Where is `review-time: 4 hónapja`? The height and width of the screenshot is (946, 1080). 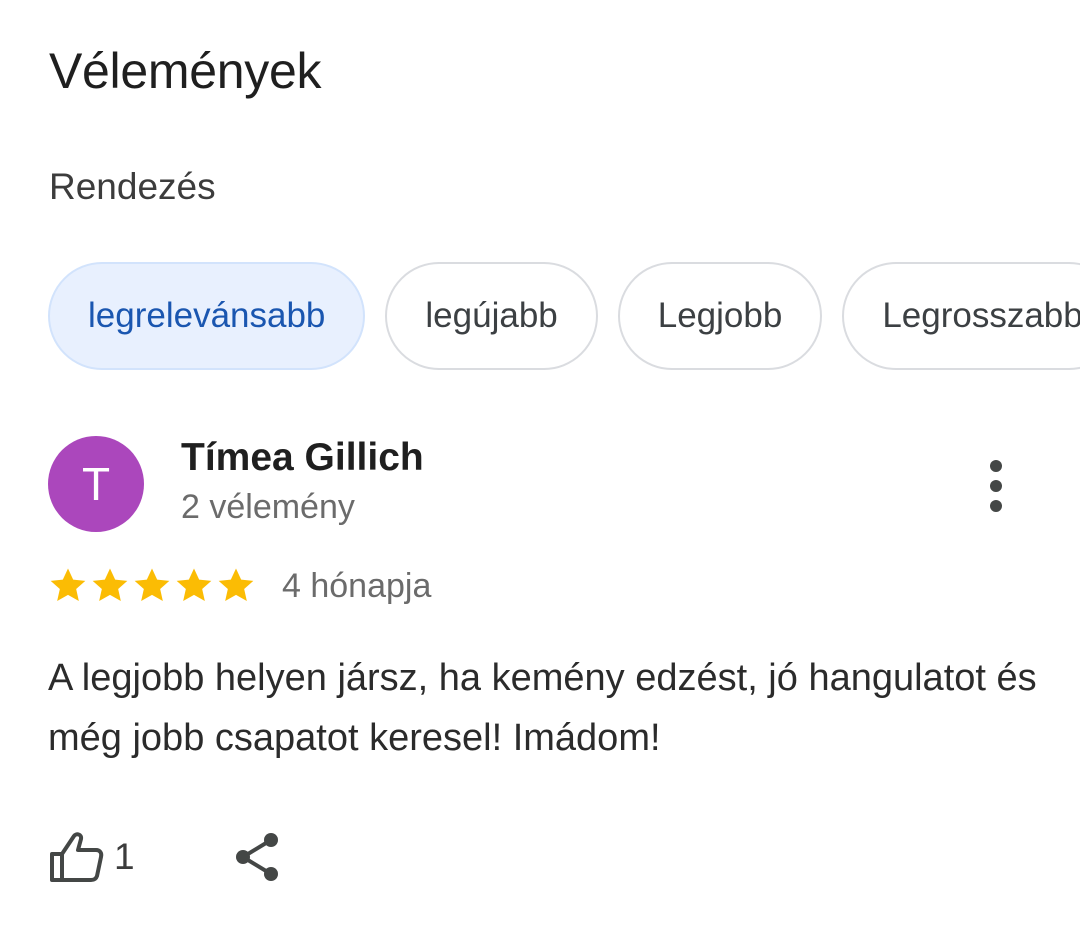
review-time: 4 hónapja is located at coordinates (357, 585).